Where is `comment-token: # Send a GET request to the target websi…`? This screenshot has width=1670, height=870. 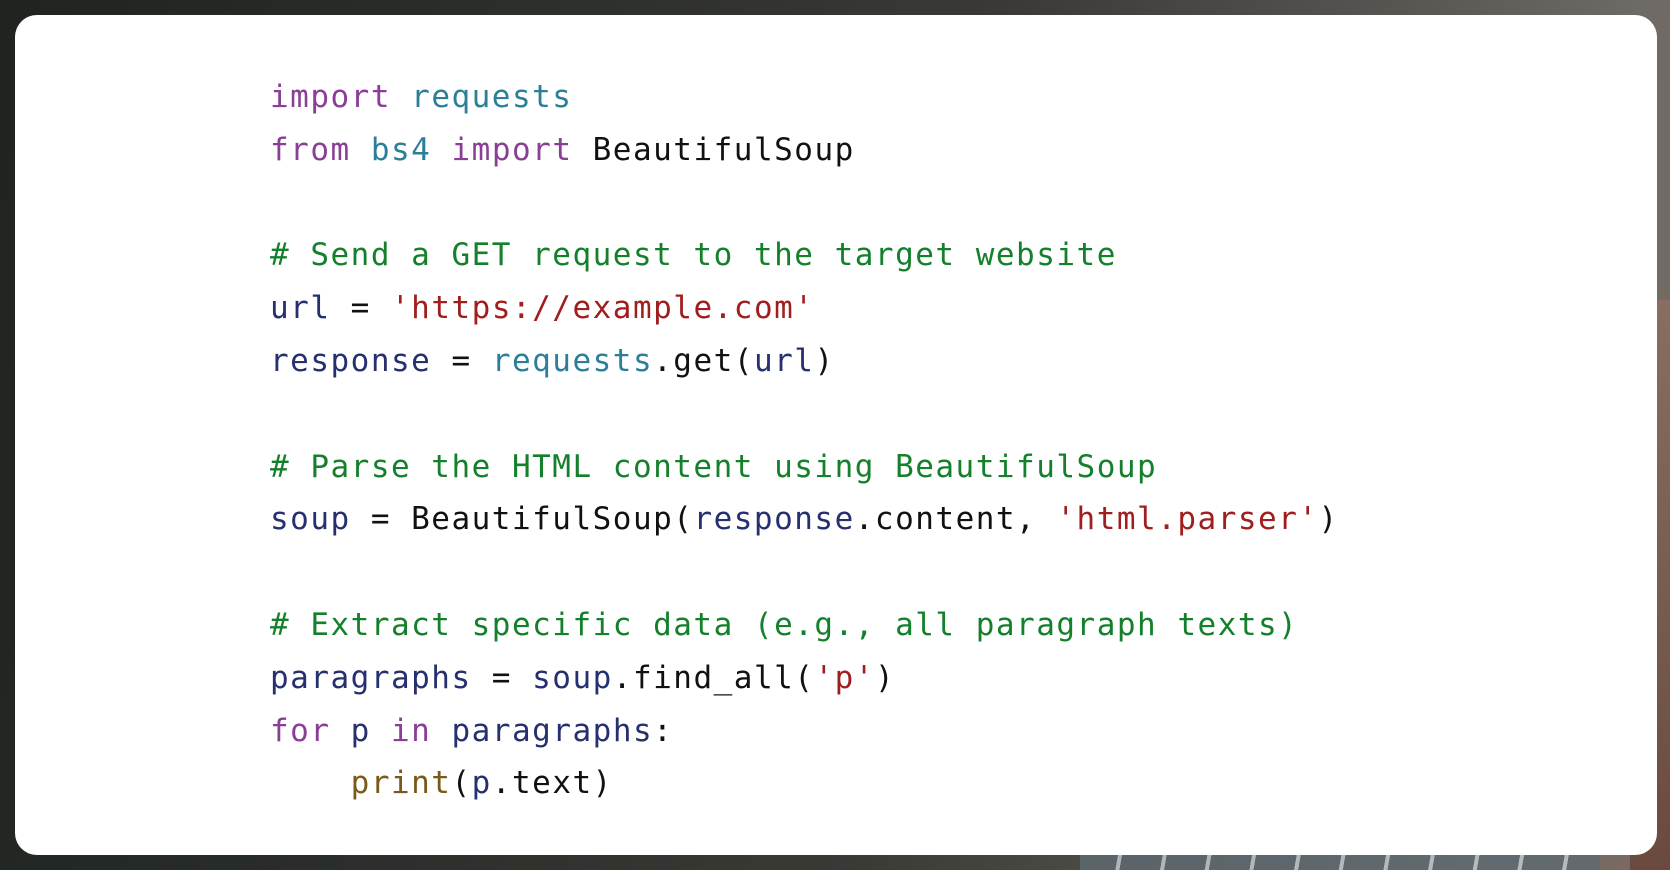 comment-token: # Send a GET request to the target websi… is located at coordinates (693, 255).